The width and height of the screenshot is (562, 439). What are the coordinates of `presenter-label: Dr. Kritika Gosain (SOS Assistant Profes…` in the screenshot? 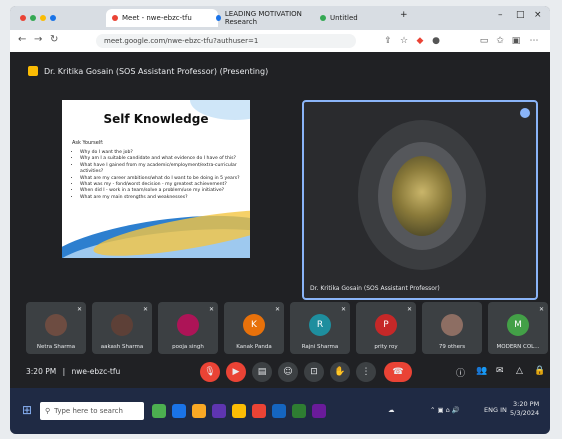 It's located at (156, 71).